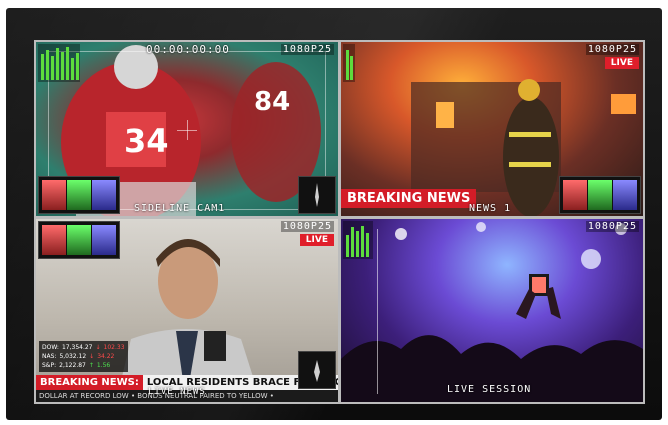  I want to click on guide-line, so click(377, 311).